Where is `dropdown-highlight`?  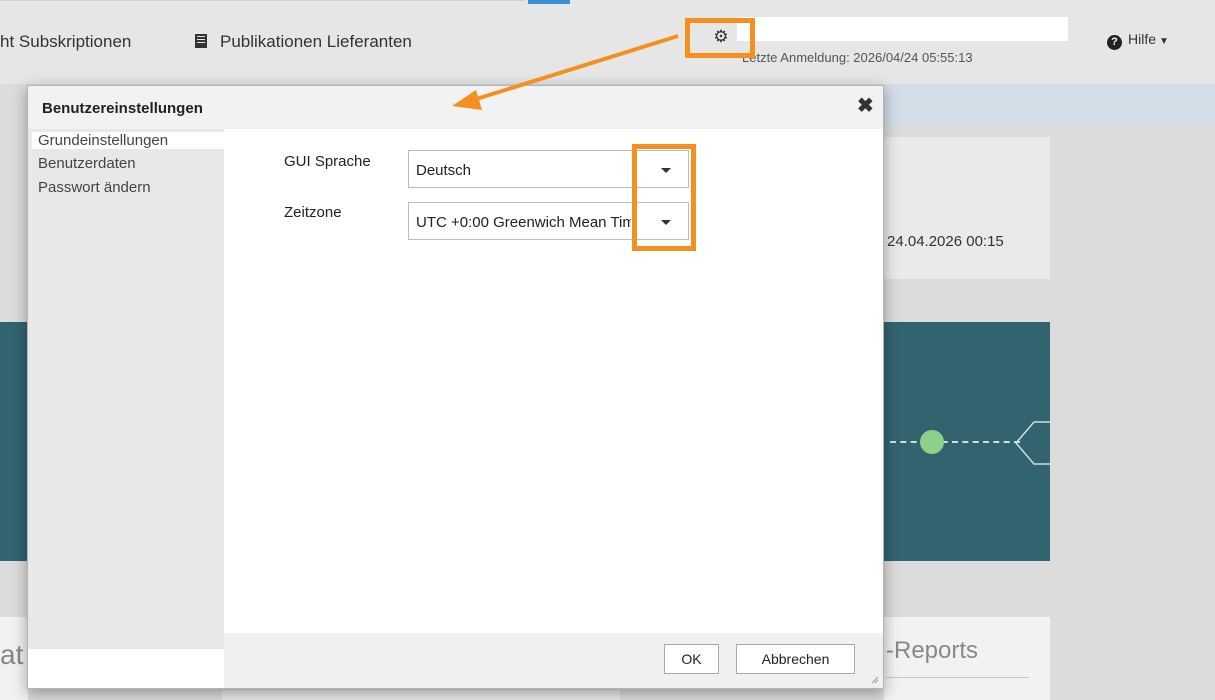 dropdown-highlight is located at coordinates (664, 197).